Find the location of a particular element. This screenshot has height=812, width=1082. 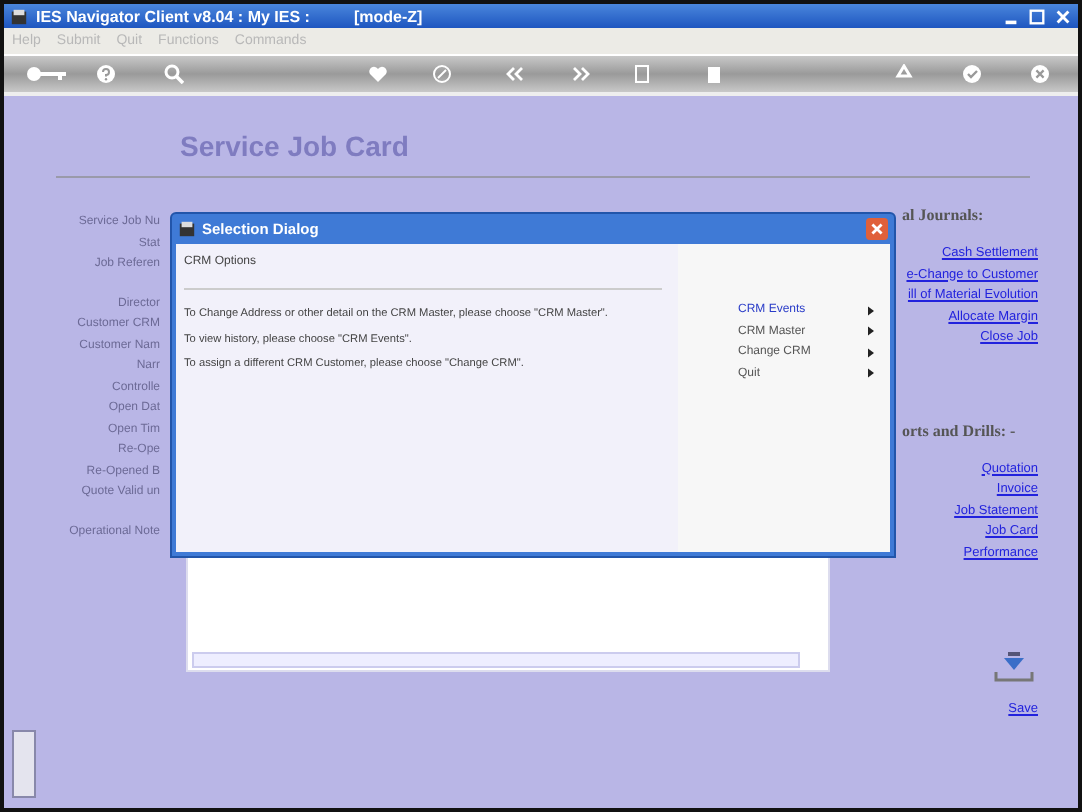

clipboard-icon is located at coordinates (714, 74).